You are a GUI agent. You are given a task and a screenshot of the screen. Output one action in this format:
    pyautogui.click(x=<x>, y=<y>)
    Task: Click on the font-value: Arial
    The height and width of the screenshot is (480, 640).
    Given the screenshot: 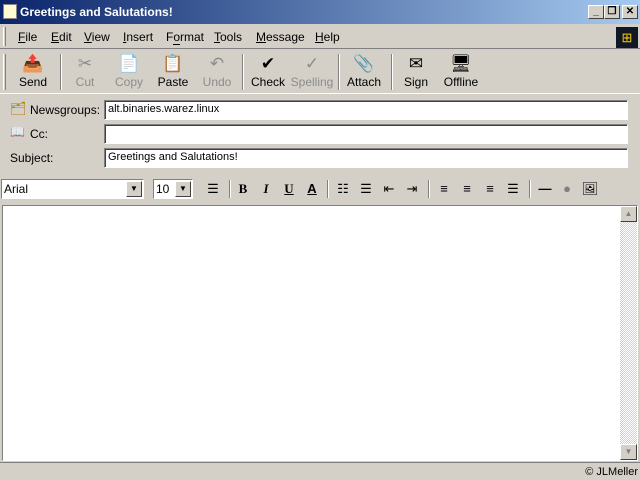 What is the action you would take?
    pyautogui.click(x=16, y=189)
    